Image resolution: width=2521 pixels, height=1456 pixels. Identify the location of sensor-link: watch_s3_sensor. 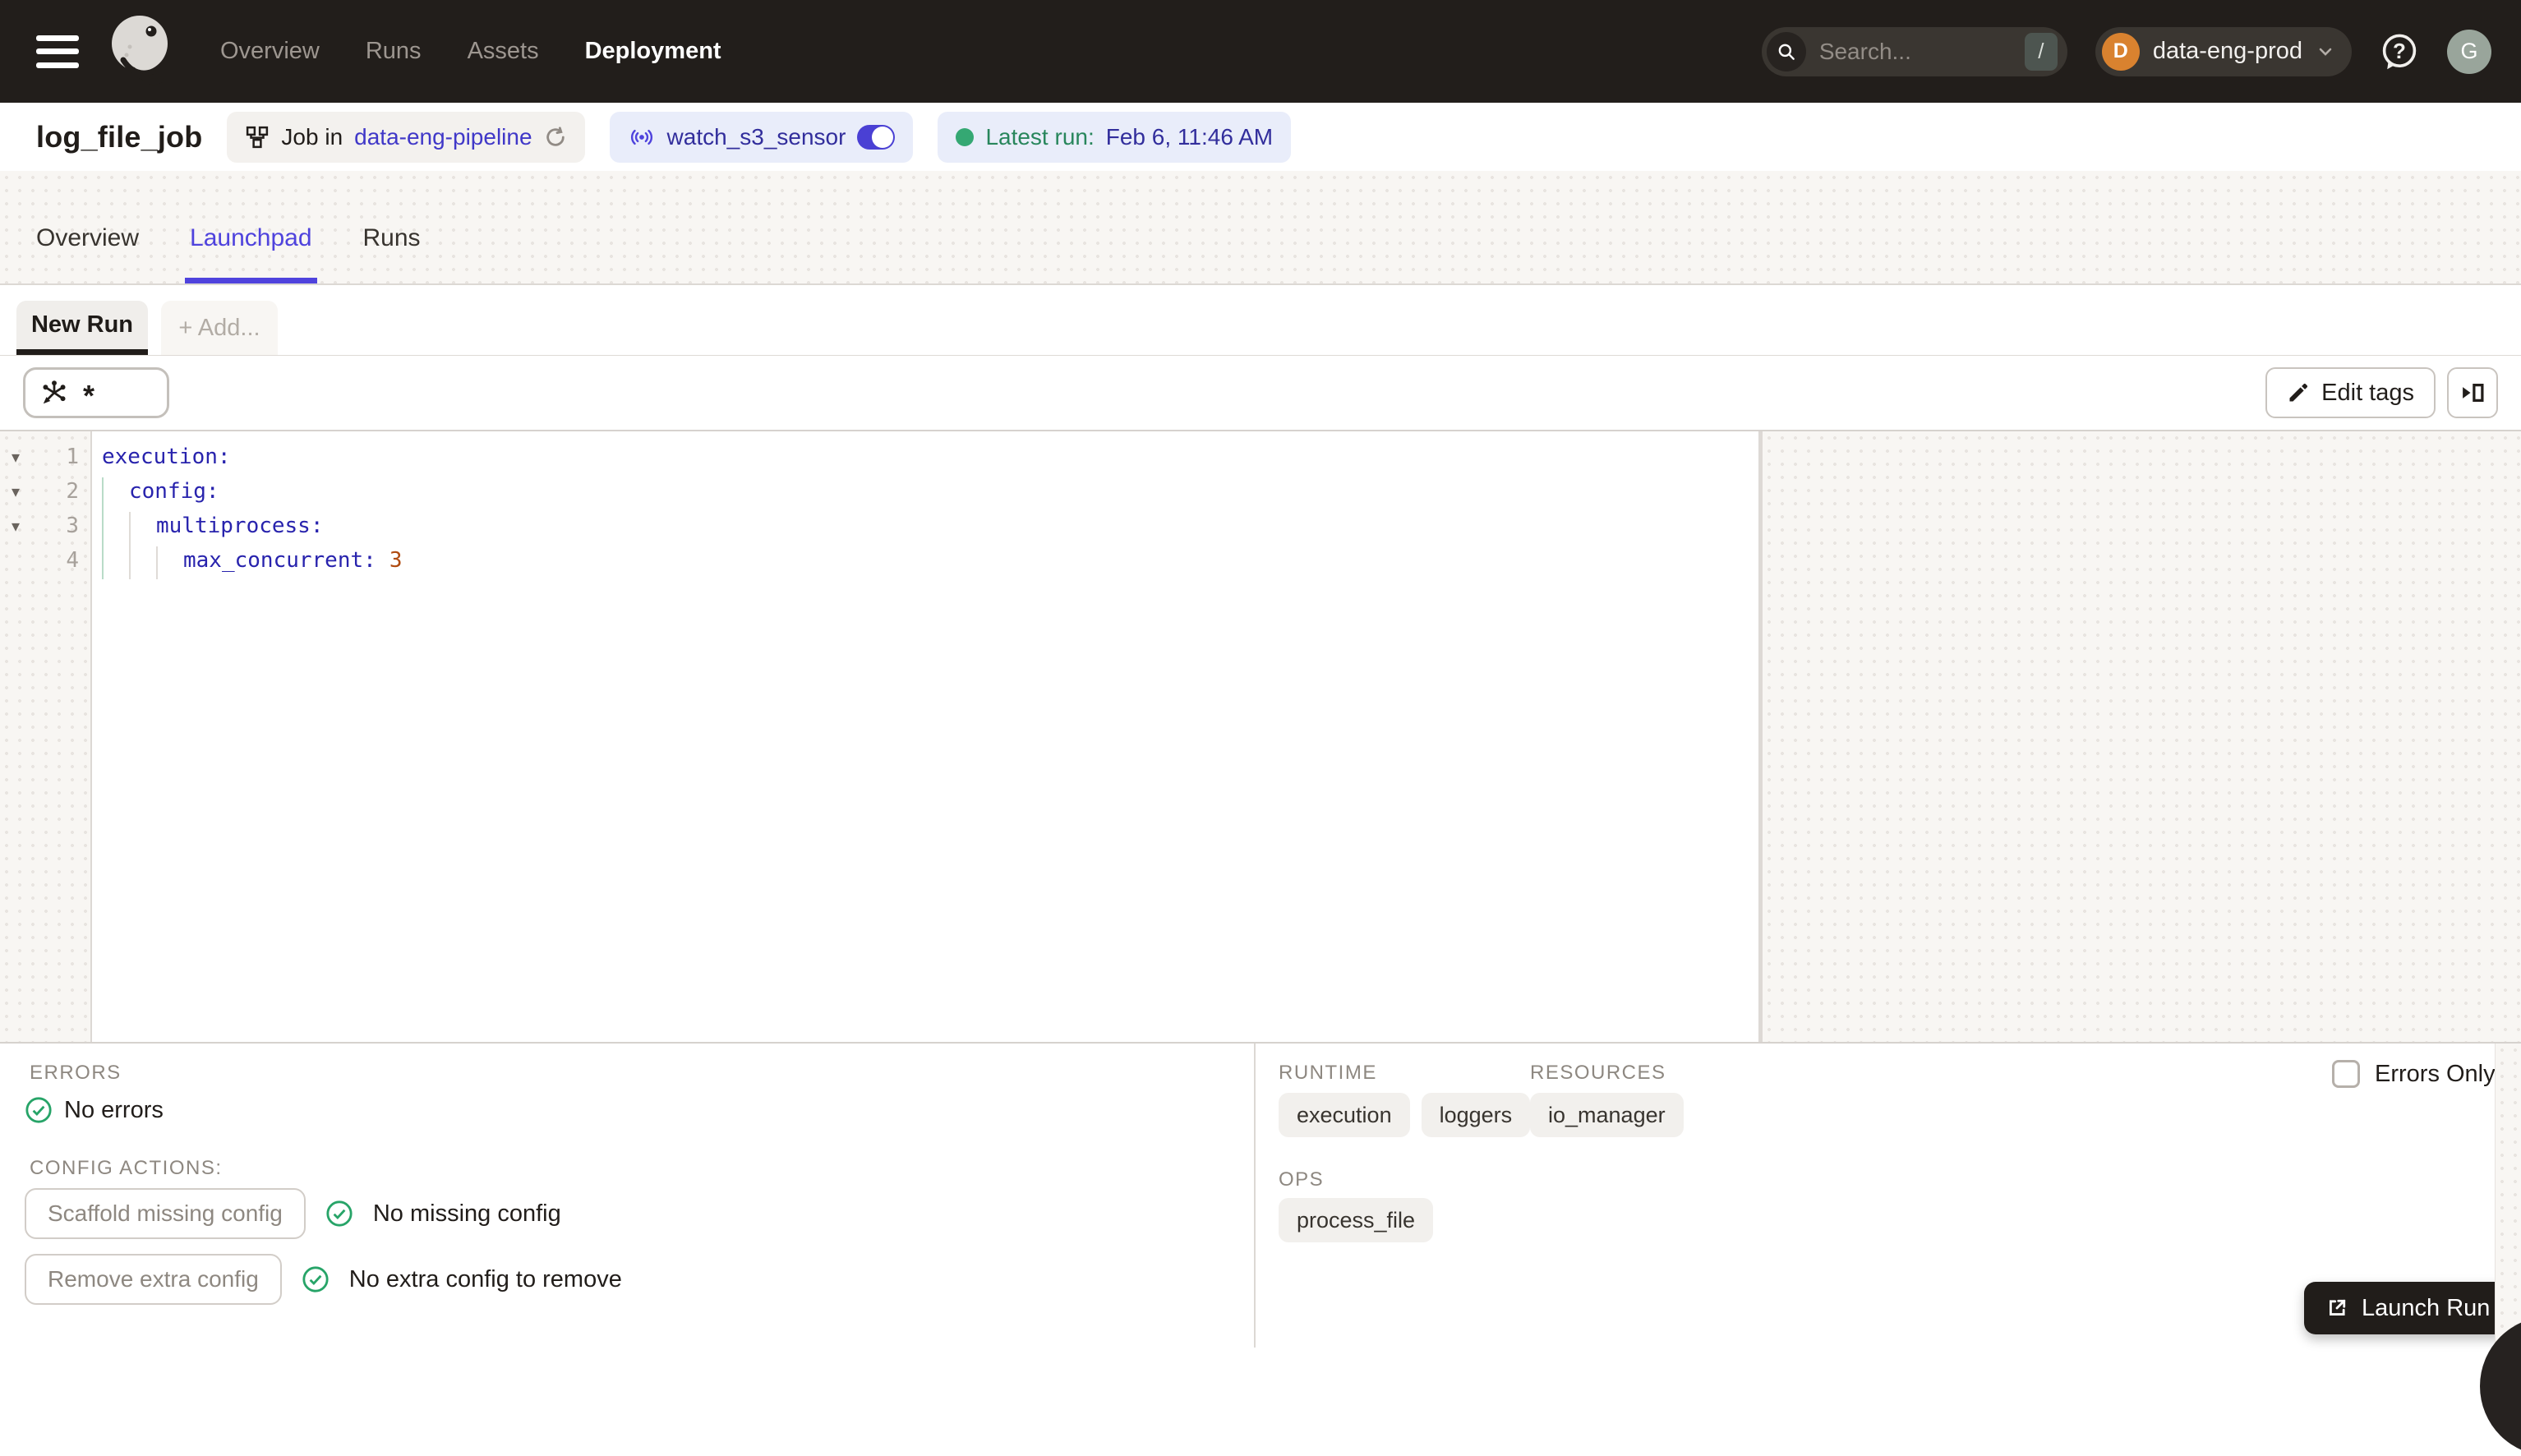
(756, 137).